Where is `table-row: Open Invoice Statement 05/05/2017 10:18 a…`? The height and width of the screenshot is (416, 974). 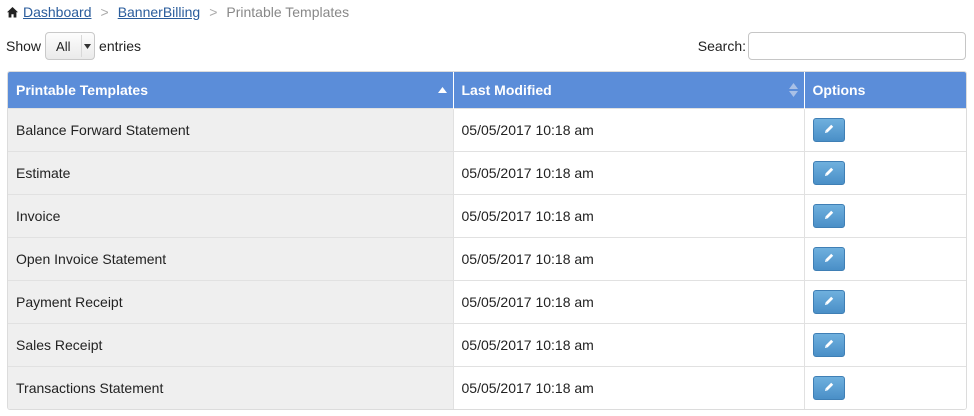 table-row: Open Invoice Statement 05/05/2017 10:18 a… is located at coordinates (487, 259).